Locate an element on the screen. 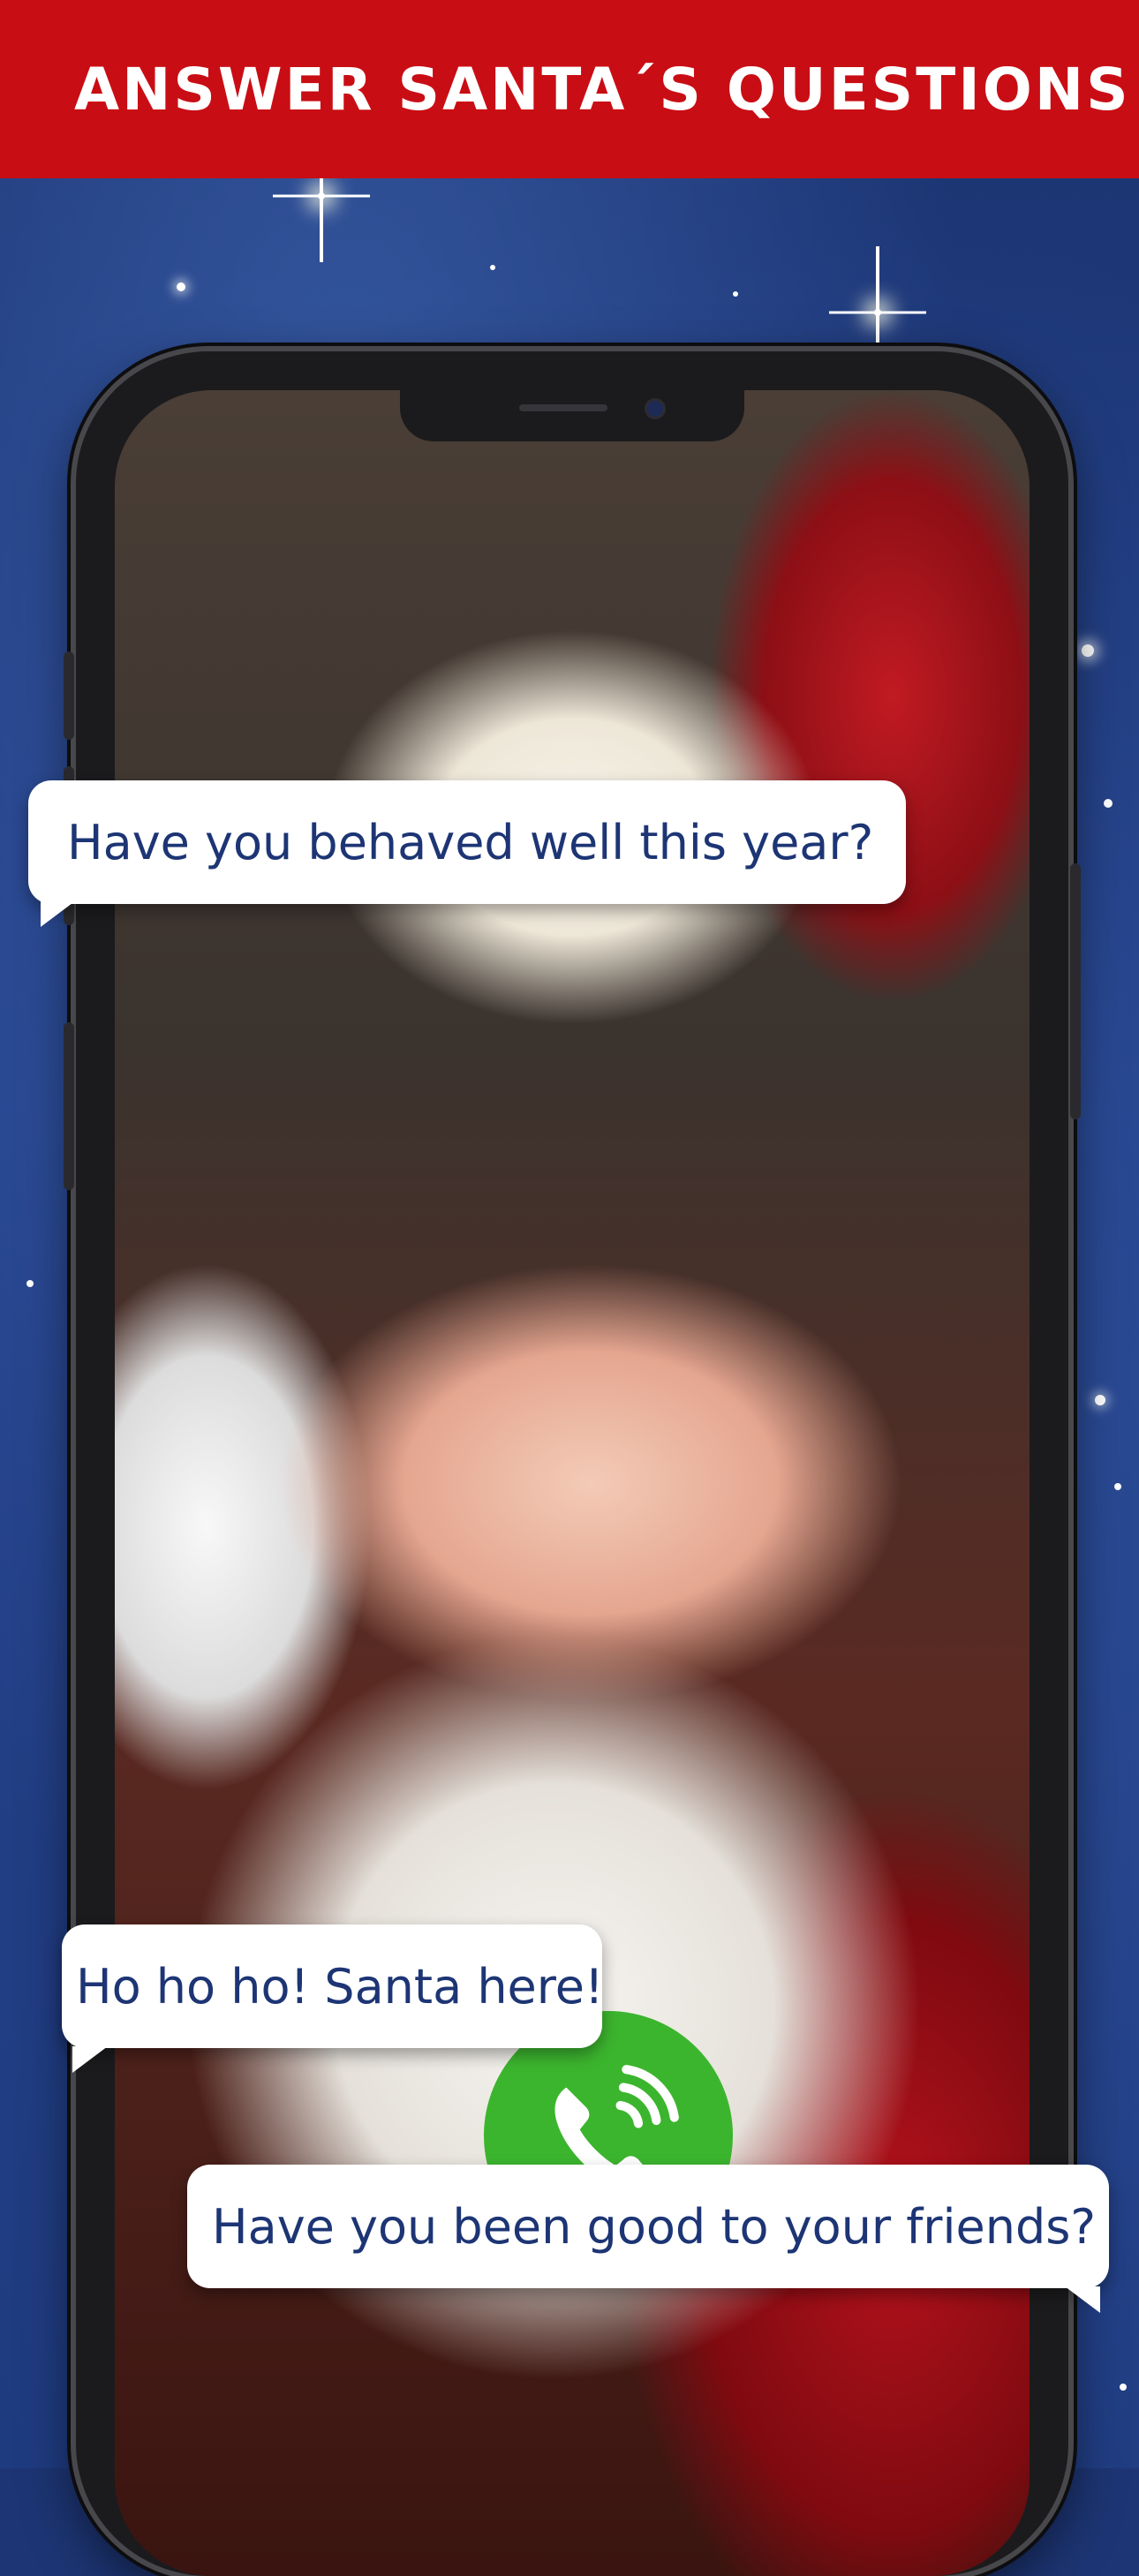 This screenshot has height=2576, width=1139. speech-bubble-greeting: Ho ho ho! Santa here! is located at coordinates (333, 1999).